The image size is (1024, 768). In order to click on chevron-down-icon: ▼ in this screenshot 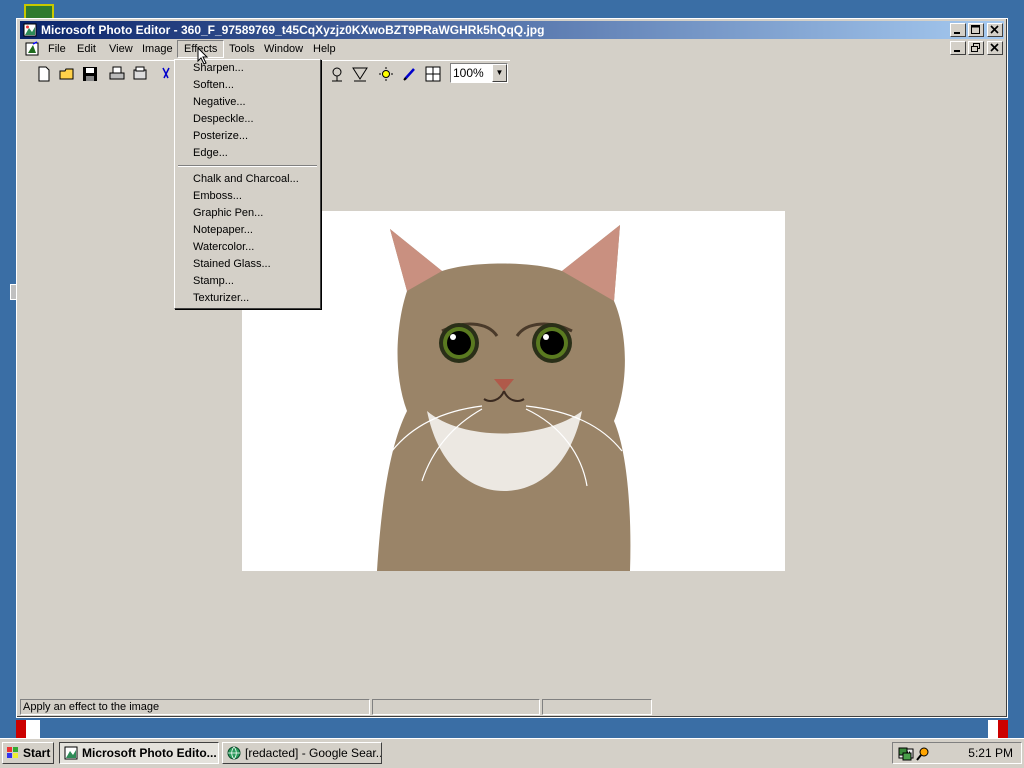, I will do `click(499, 73)`.